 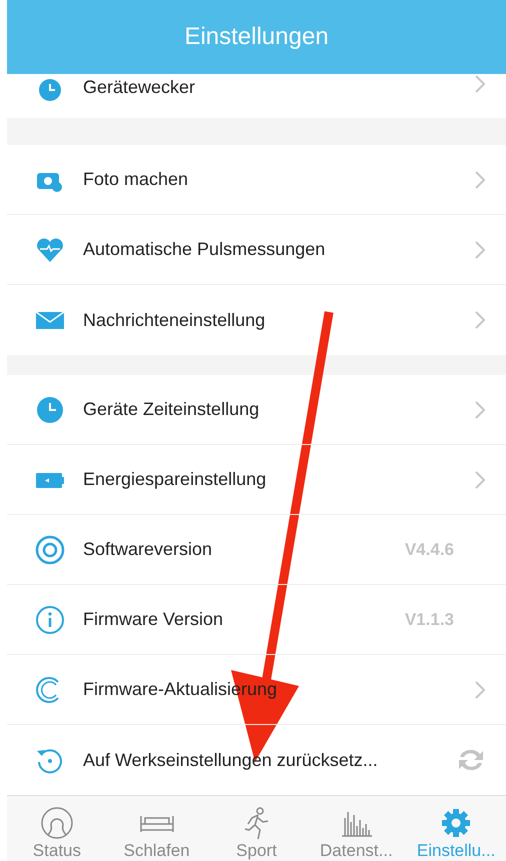 What do you see at coordinates (50, 619) in the screenshot?
I see `info-icon` at bounding box center [50, 619].